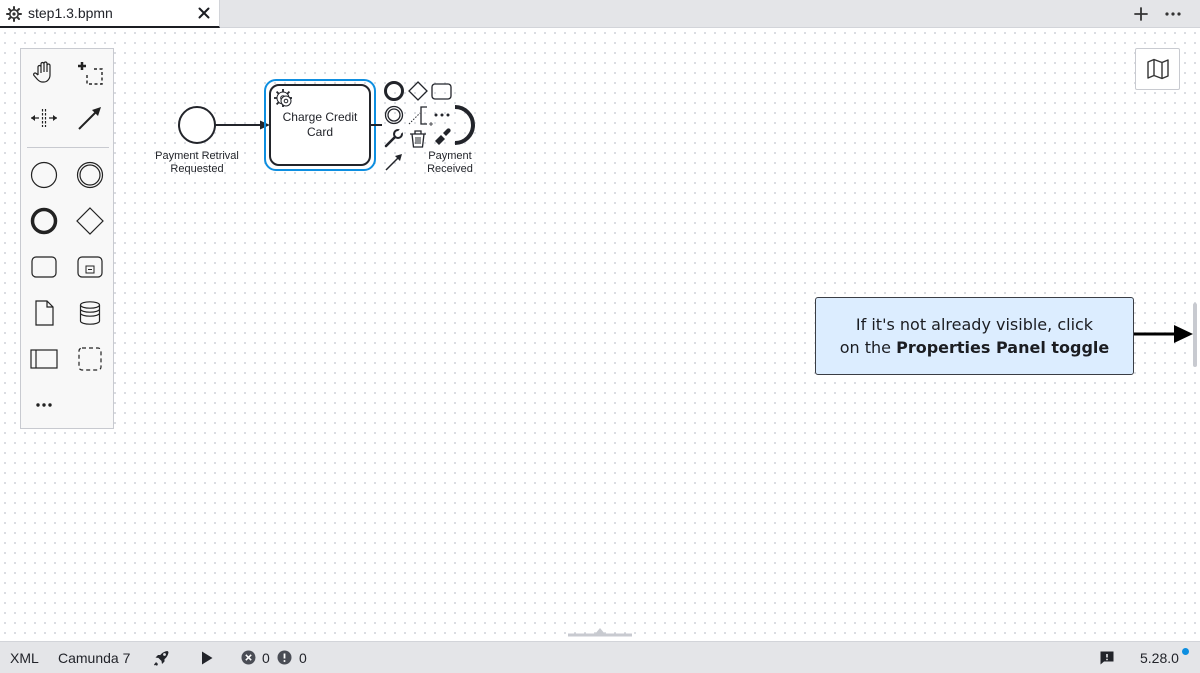 The width and height of the screenshot is (1200, 673). Describe the element at coordinates (44, 118) in the screenshot. I see `space-tool-icon` at that location.